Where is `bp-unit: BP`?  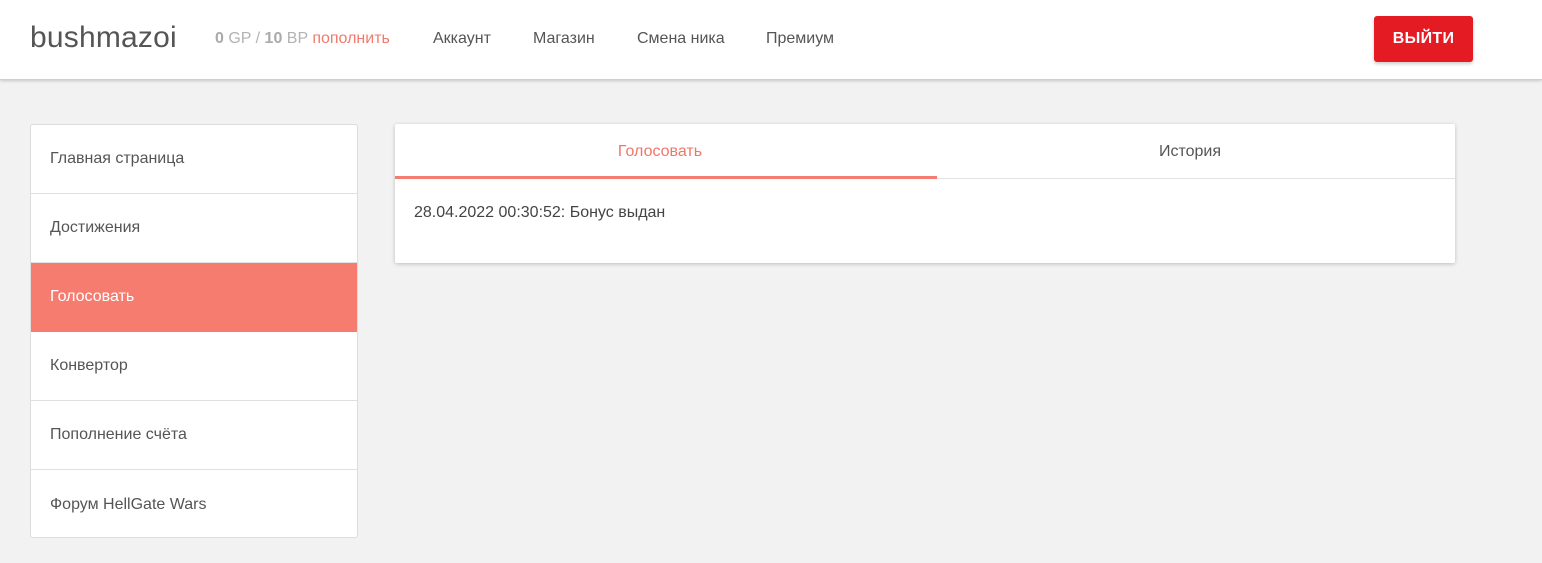 bp-unit: BP is located at coordinates (297, 38).